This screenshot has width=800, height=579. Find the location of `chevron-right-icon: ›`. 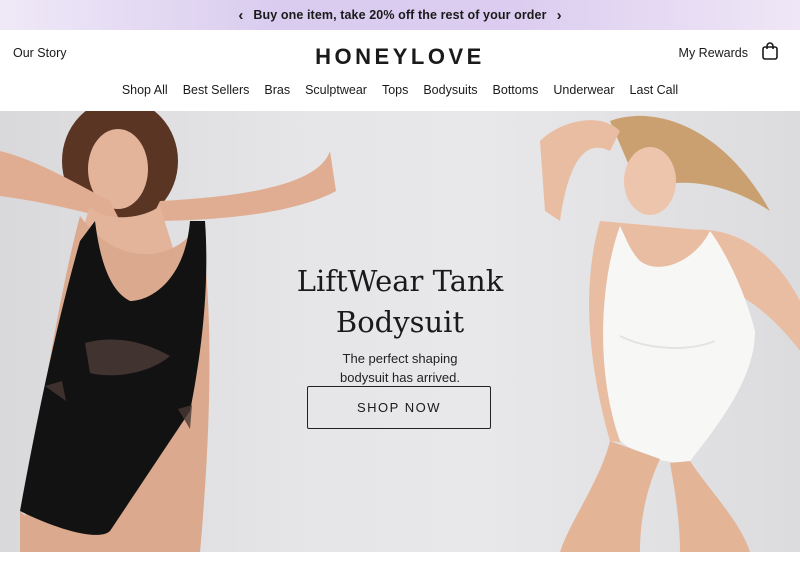

chevron-right-icon: › is located at coordinates (559, 15).